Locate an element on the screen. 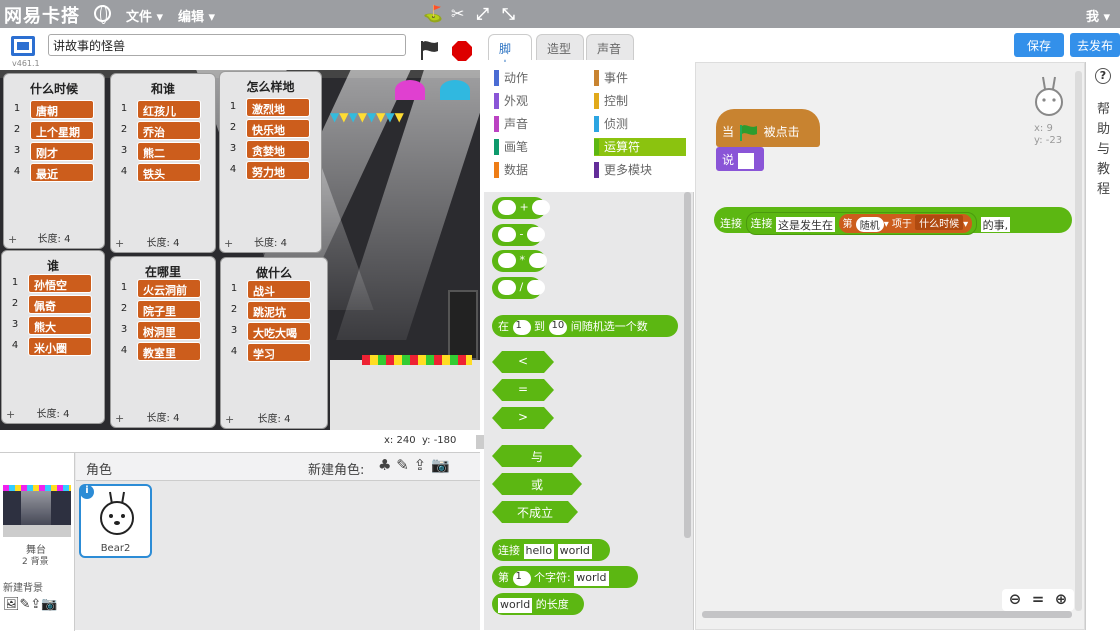  category-operators: 运算符 is located at coordinates (640, 147).